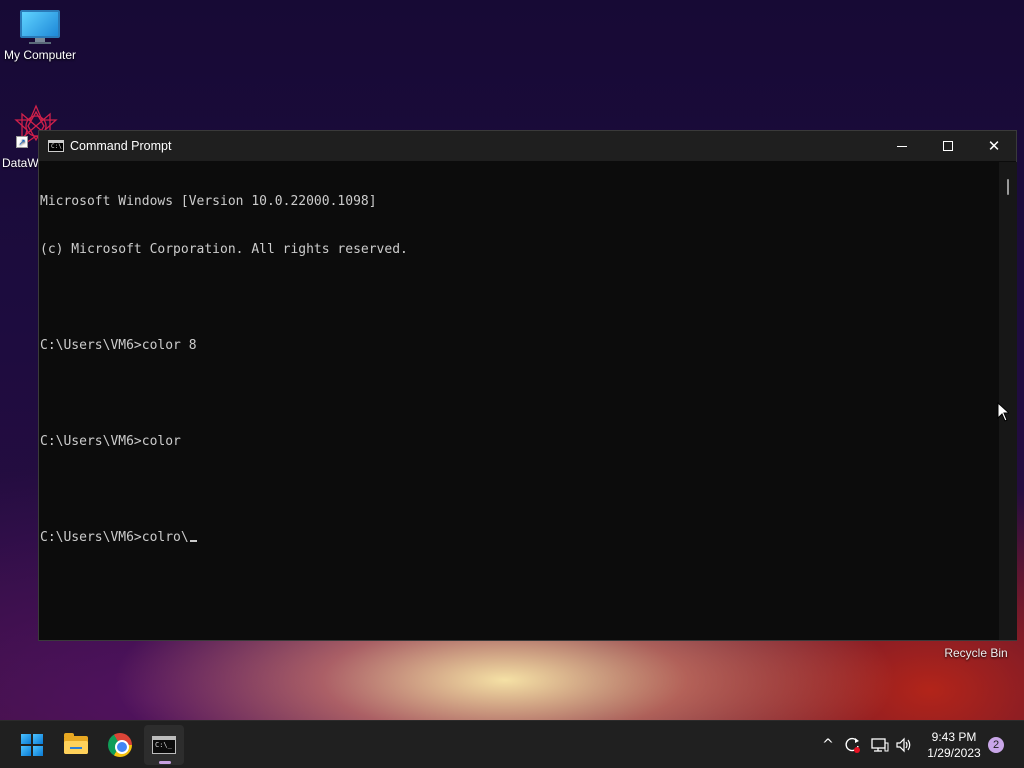  I want to click on speaker-icon, so click(903, 745).